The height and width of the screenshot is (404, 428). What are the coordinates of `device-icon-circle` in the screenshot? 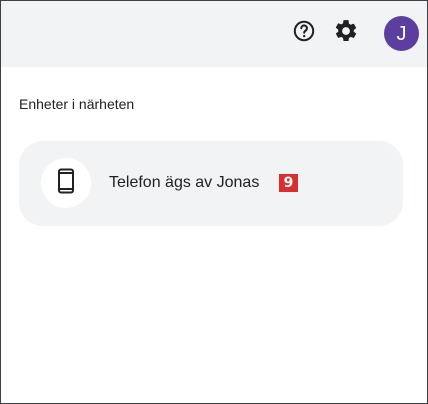 It's located at (66, 183).